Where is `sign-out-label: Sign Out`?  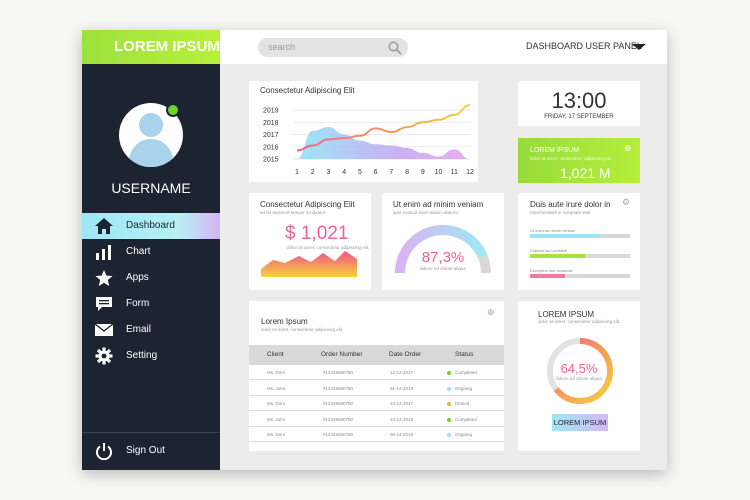 sign-out-label: Sign Out is located at coordinates (145, 450).